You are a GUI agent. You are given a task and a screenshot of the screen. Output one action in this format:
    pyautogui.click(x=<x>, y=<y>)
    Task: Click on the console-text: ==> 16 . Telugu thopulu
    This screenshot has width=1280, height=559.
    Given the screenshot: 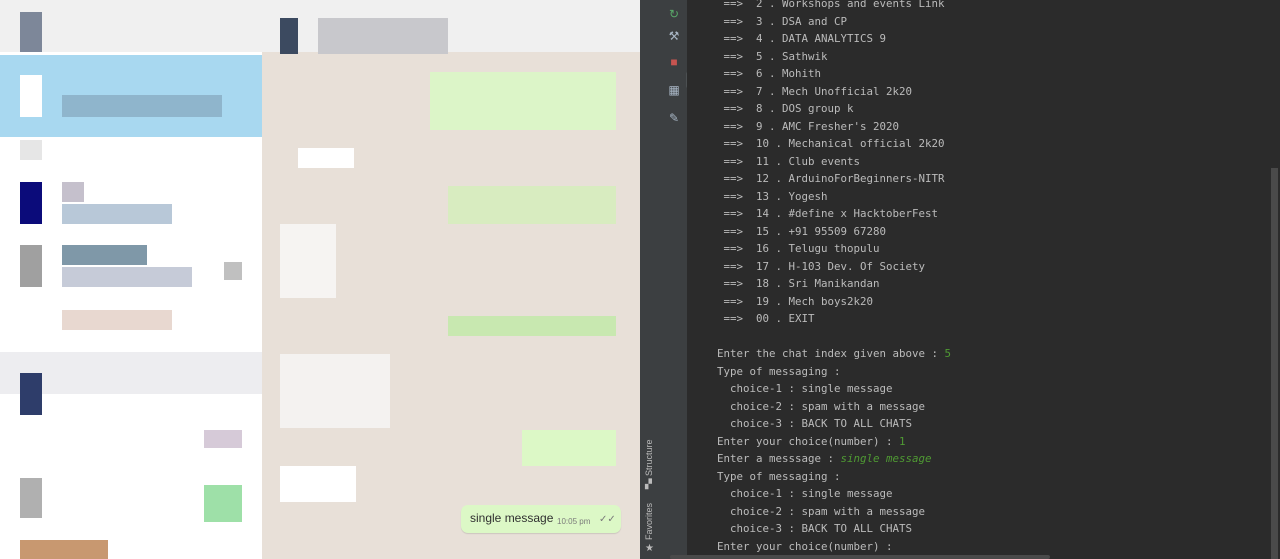 What is the action you would take?
    pyautogui.click(x=798, y=248)
    